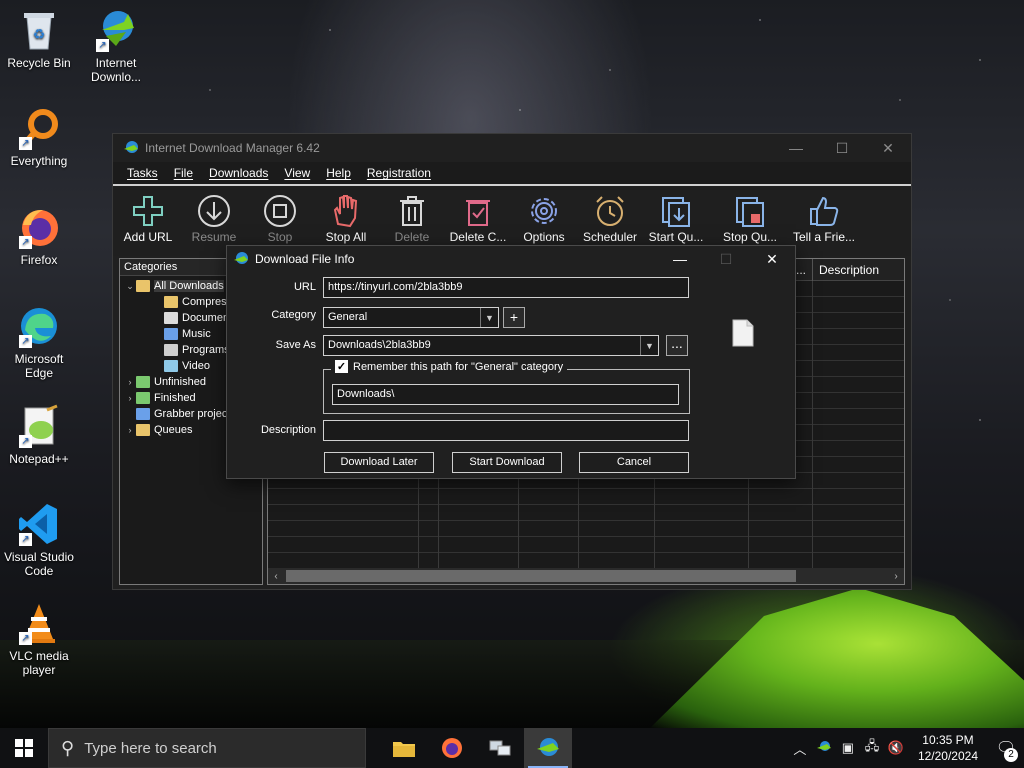 The height and width of the screenshot is (768, 1024). What do you see at coordinates (150, 748) in the screenshot?
I see `search-placeholder: Type here to search` at bounding box center [150, 748].